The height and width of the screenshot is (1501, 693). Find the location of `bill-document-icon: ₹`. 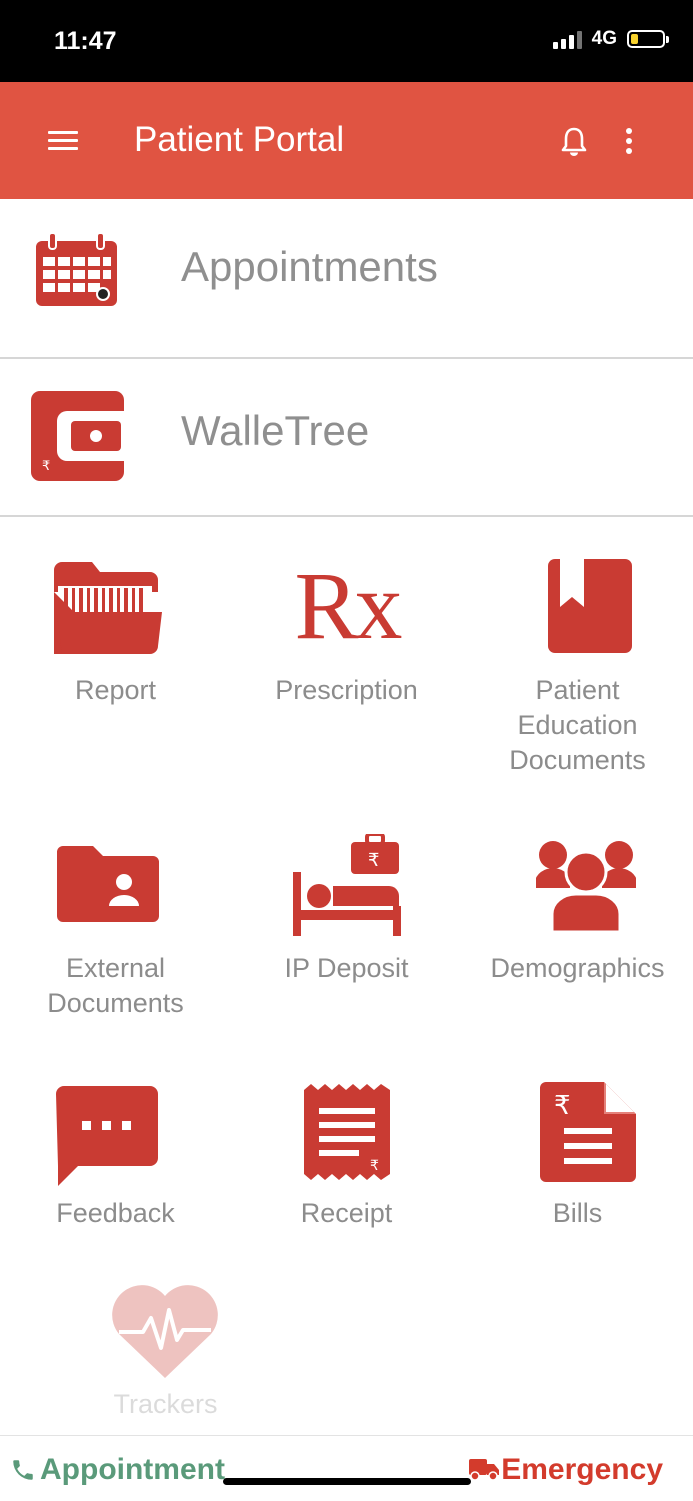

bill-document-icon: ₹ is located at coordinates (588, 1132).